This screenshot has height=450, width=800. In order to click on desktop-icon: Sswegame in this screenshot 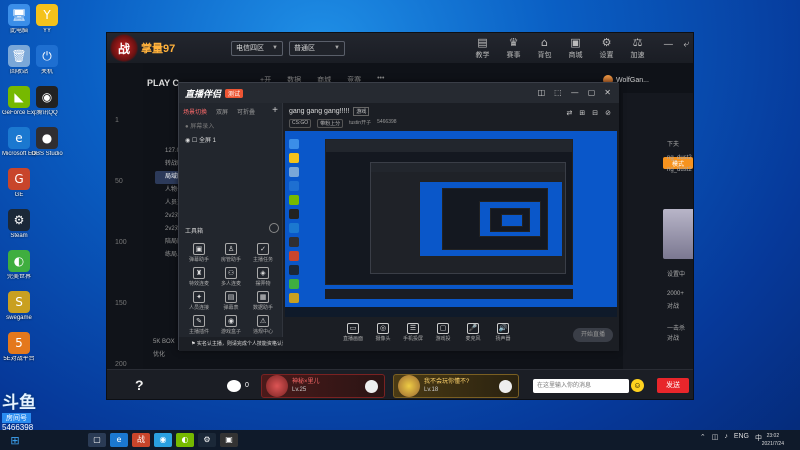, I will do `click(19, 306)`.